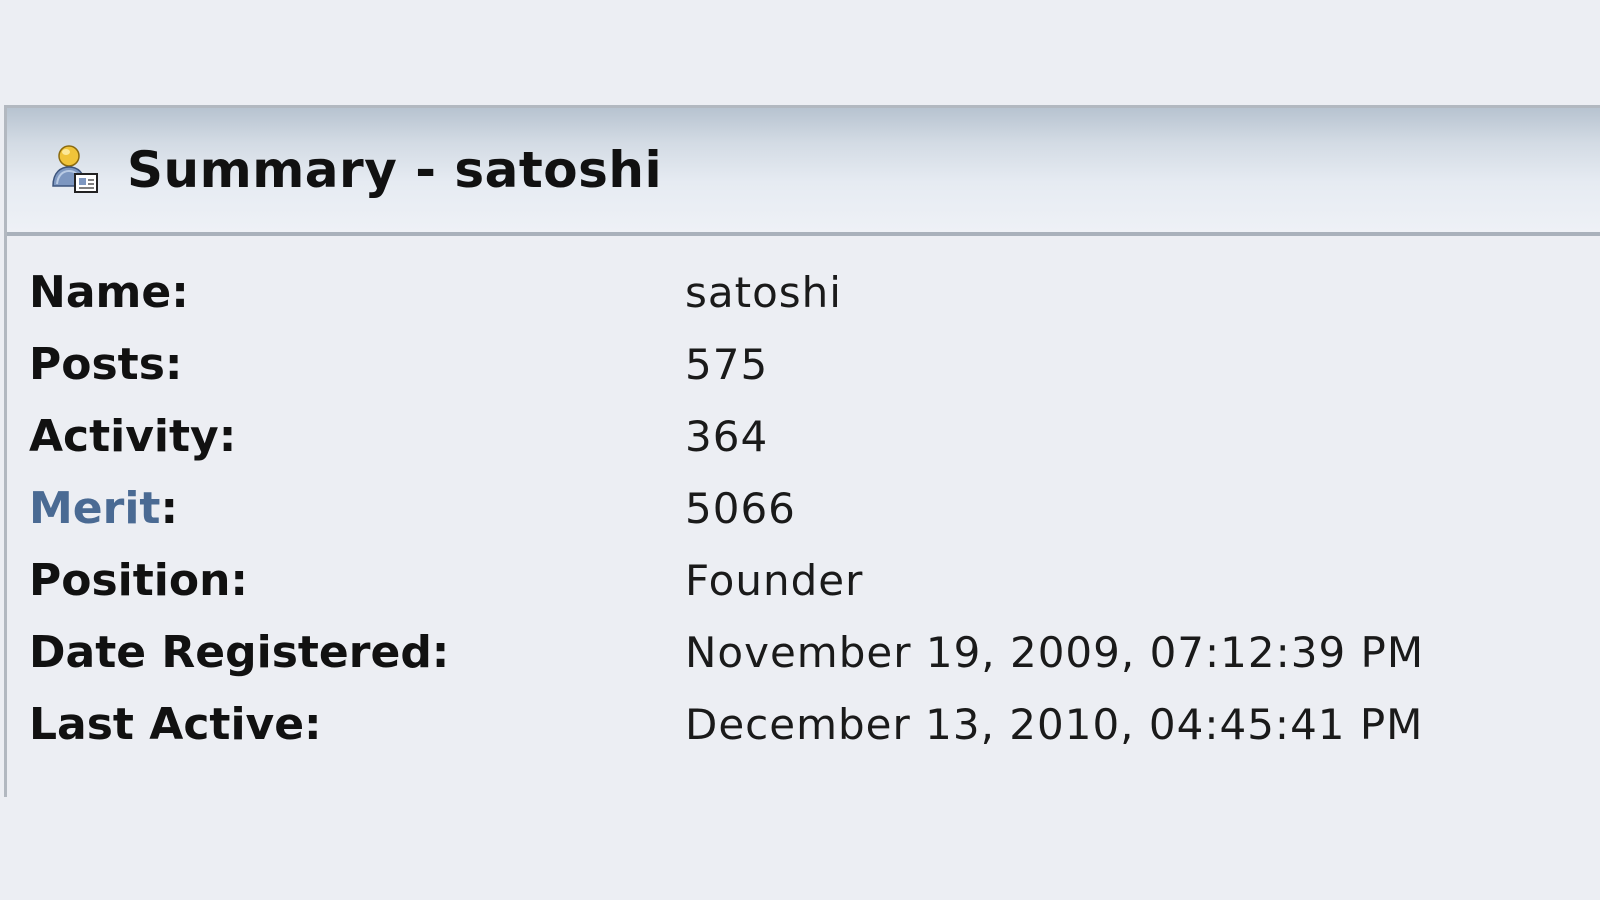 Image resolution: width=1600 pixels, height=900 pixels. What do you see at coordinates (395, 170) in the screenshot?
I see `panel-title: Summary - satoshi` at bounding box center [395, 170].